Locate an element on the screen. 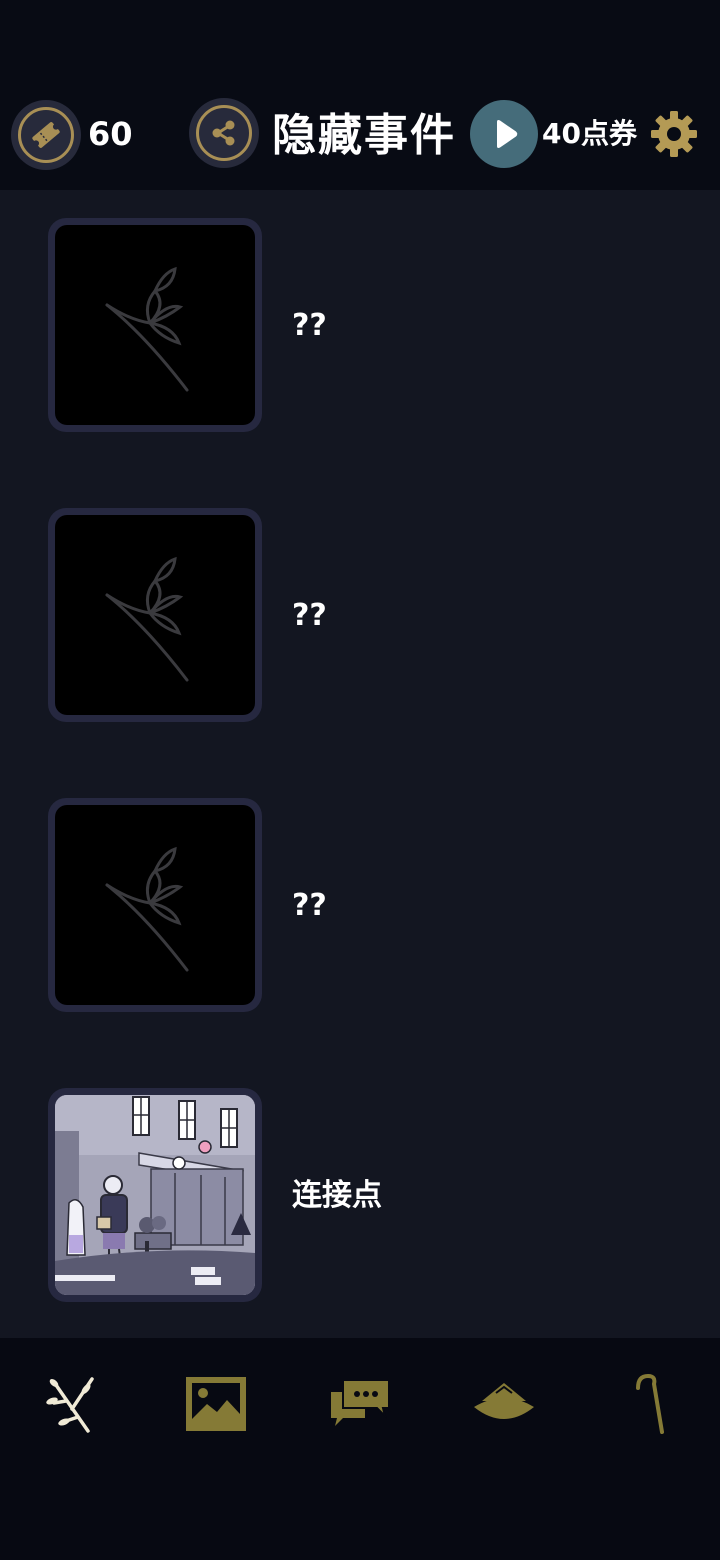 This screenshot has width=720, height=1560. hat-icon is located at coordinates (504, 1401).